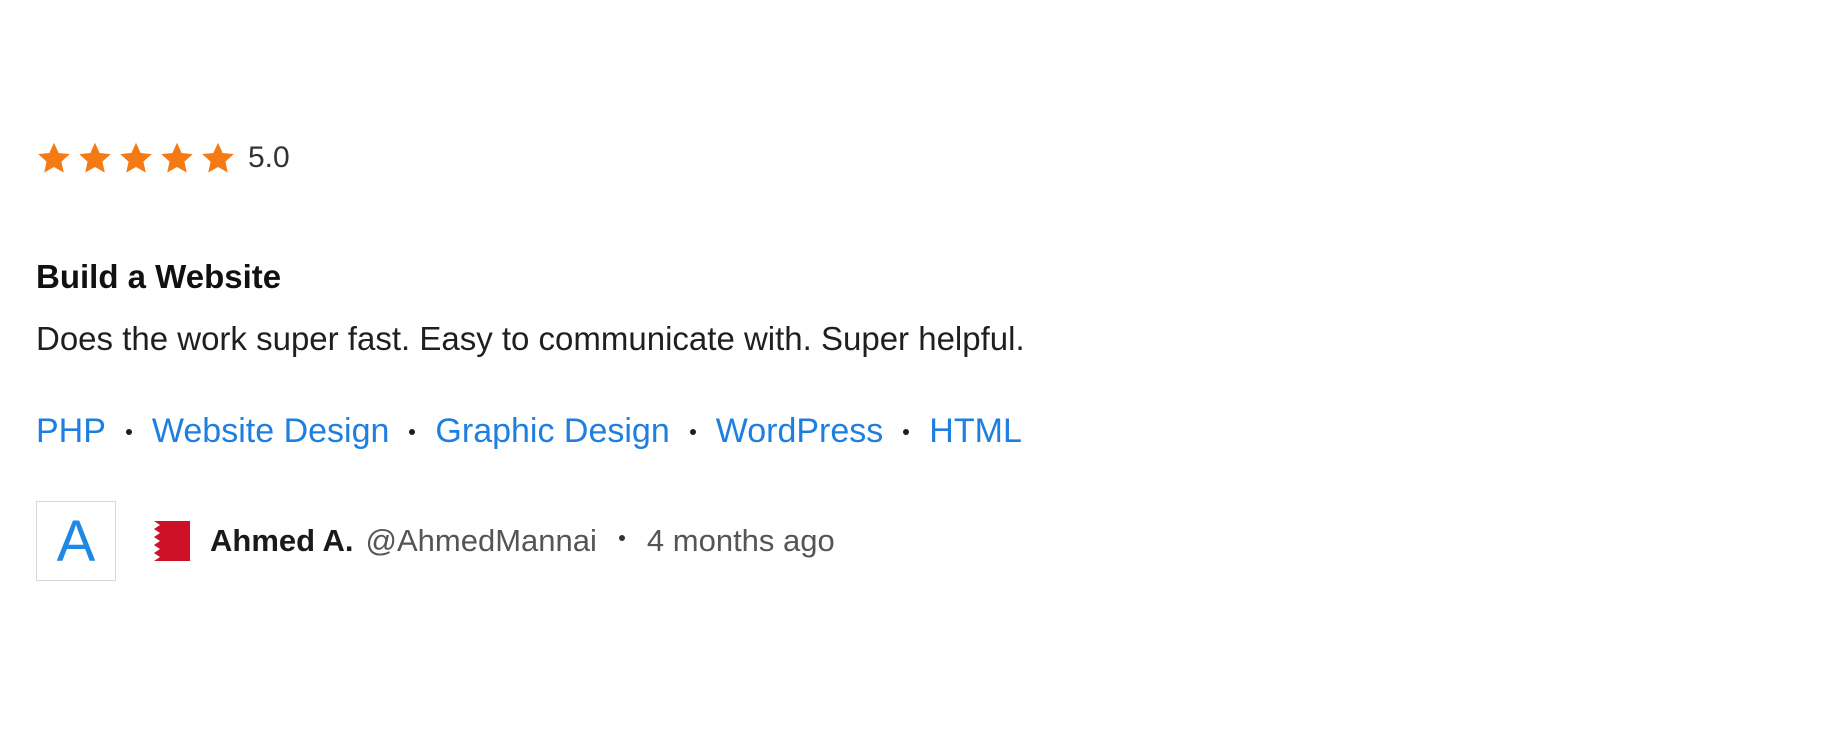 This screenshot has height=733, width=1829. What do you see at coordinates (166, 541) in the screenshot?
I see `bahrain-flag-icon` at bounding box center [166, 541].